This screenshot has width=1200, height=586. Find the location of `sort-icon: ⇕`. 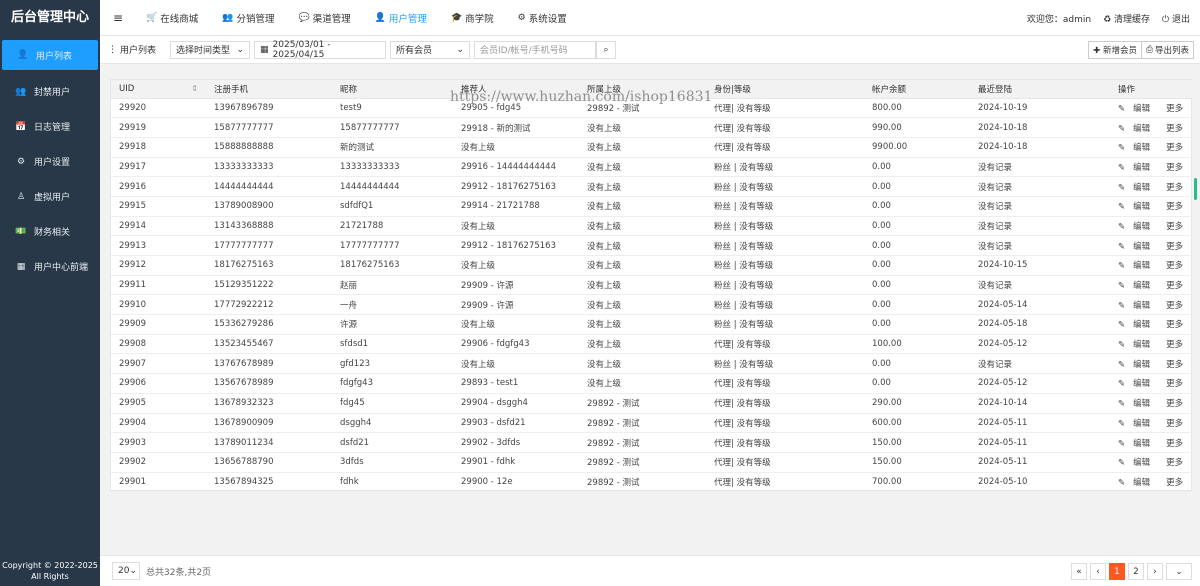

sort-icon: ⇕ is located at coordinates (194, 88).